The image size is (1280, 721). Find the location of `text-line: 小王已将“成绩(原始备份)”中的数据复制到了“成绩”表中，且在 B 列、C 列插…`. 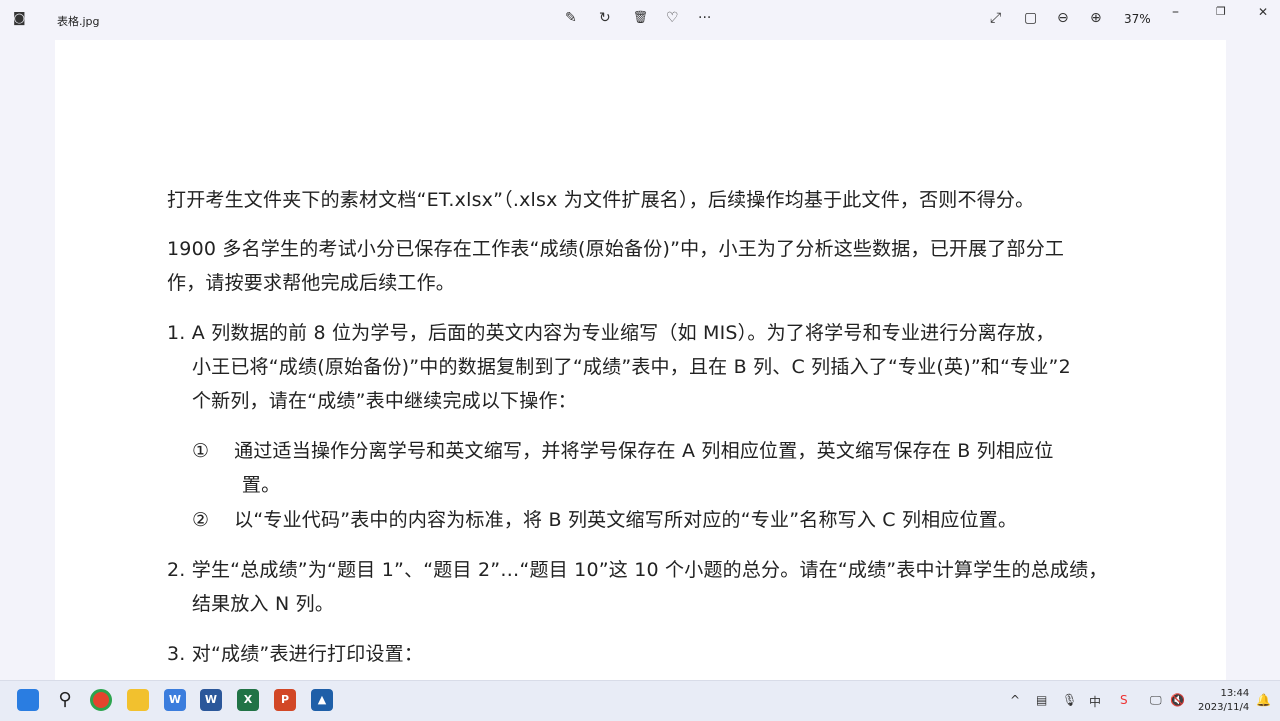

text-line: 小王已将“成绩(原始备份)”中的数据复制到了“成绩”表中，且在 B 列、C 列插… is located at coordinates (619, 367).